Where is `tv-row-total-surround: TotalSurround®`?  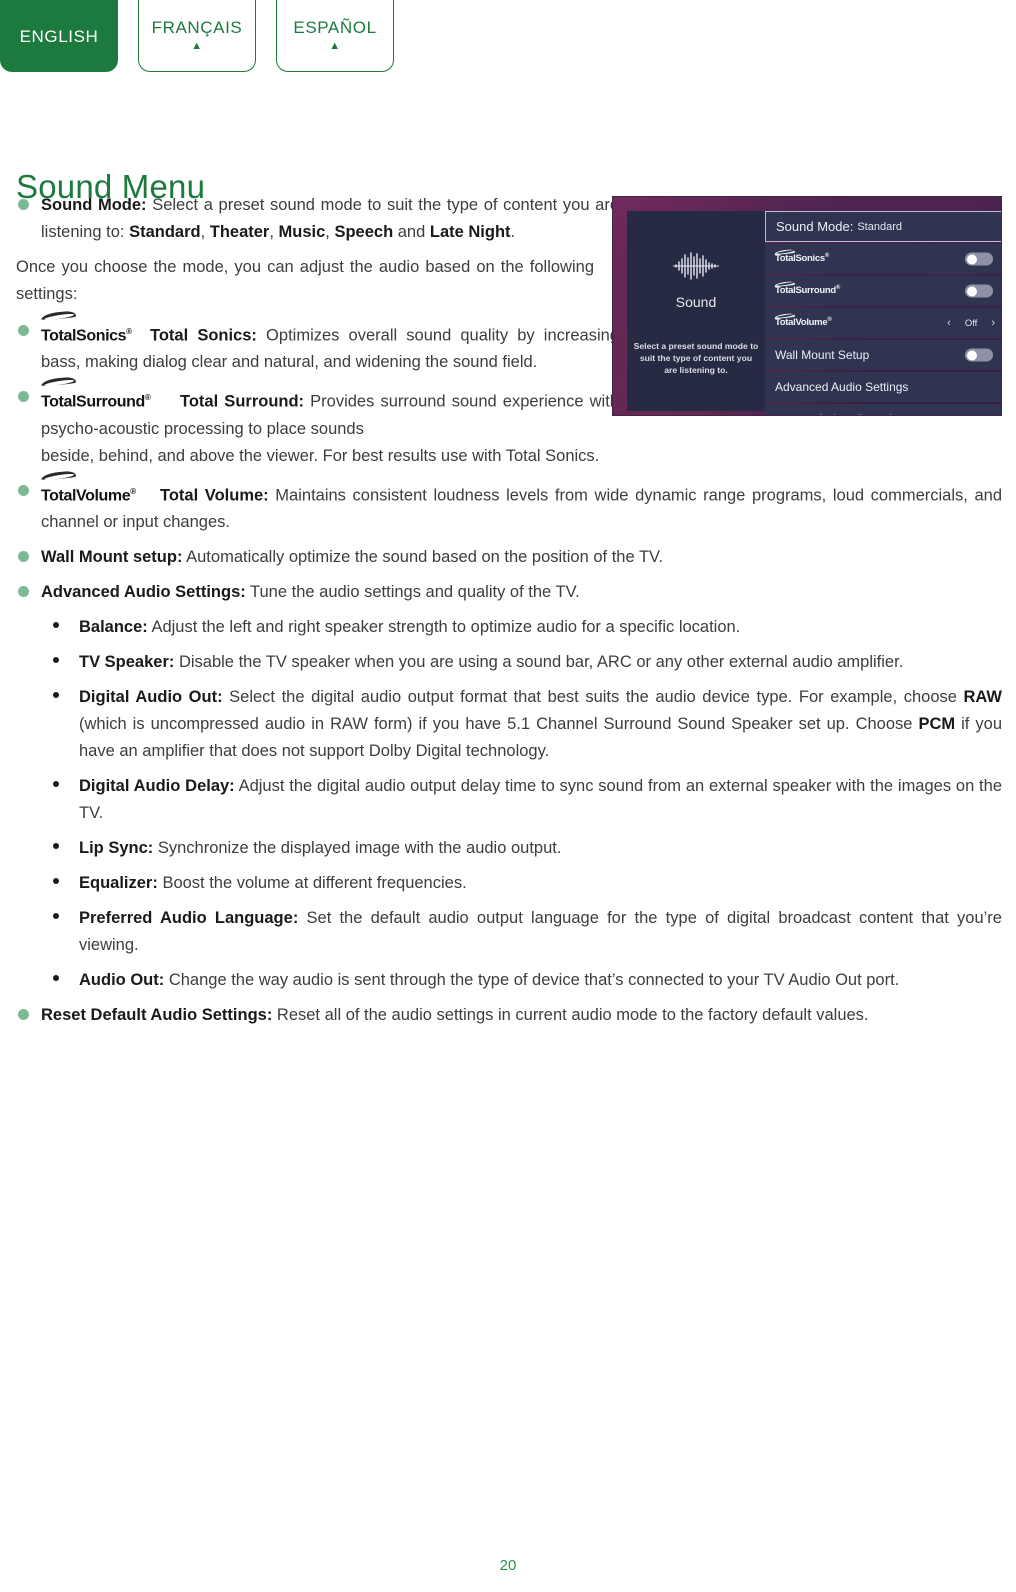 tv-row-total-surround: TotalSurround® is located at coordinates (883, 291).